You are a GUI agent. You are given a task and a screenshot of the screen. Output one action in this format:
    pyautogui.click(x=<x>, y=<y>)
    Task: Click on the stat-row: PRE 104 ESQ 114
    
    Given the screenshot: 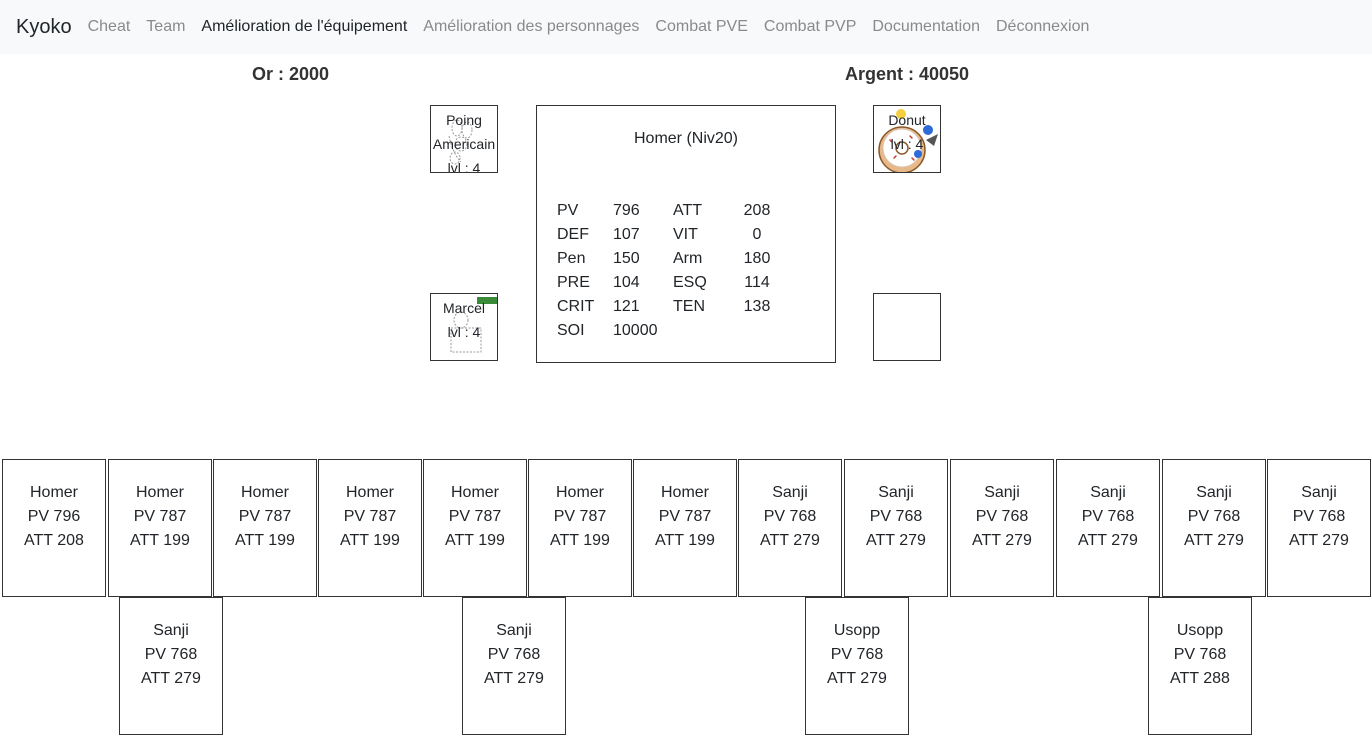 What is the action you would take?
    pyautogui.click(x=667, y=283)
    